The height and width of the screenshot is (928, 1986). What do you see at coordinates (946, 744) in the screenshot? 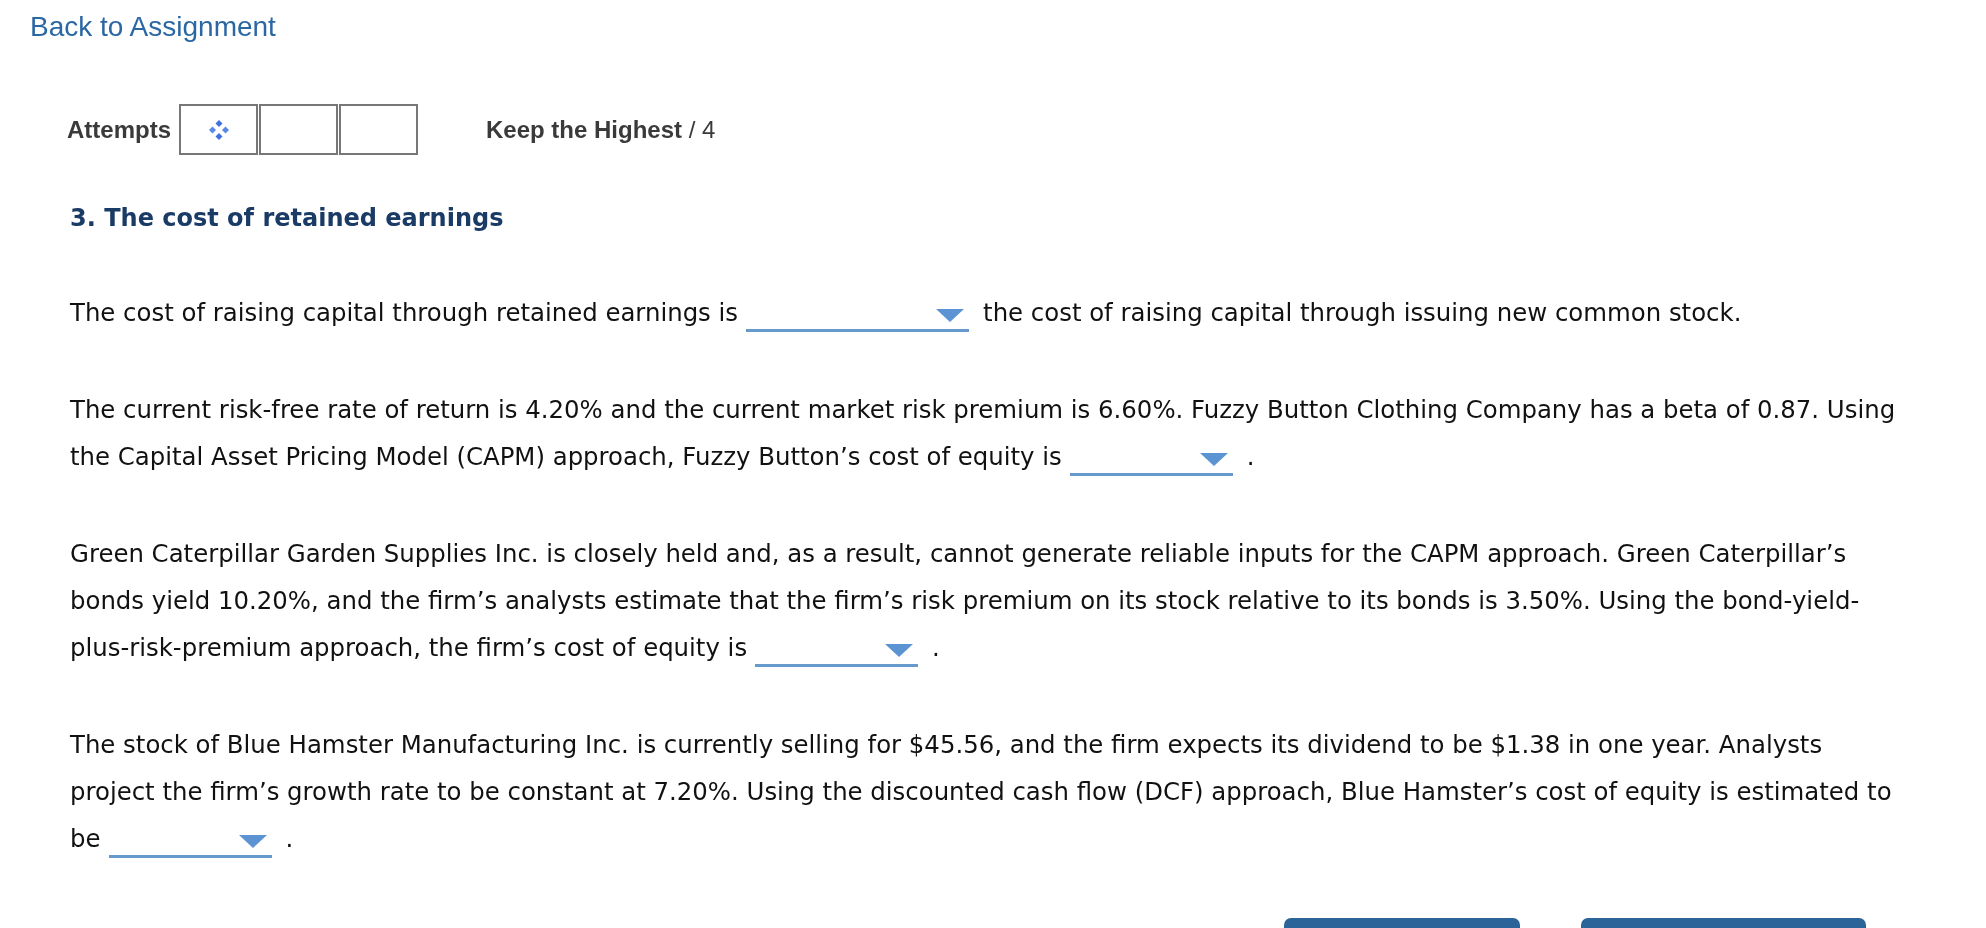
I see `question-text: The stock of Blue Hamster Manufacturing Inc. is currently selling for $45.56, and the firm expects its dividend to be $1.38 in one year. Analysts` at bounding box center [946, 744].